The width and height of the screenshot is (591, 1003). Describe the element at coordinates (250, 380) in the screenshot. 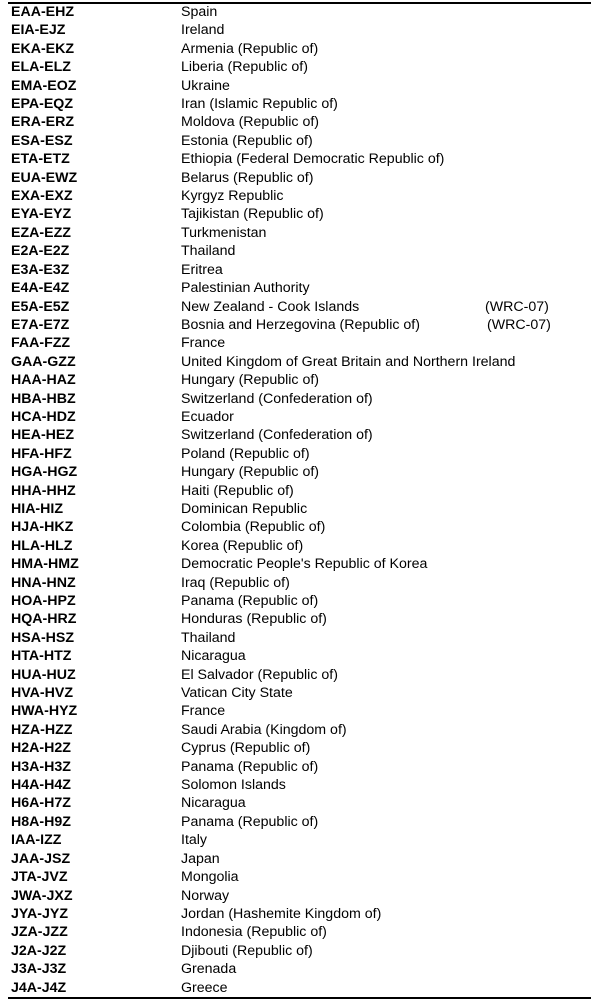

I see `country-name: Hungary (Republic of)` at that location.